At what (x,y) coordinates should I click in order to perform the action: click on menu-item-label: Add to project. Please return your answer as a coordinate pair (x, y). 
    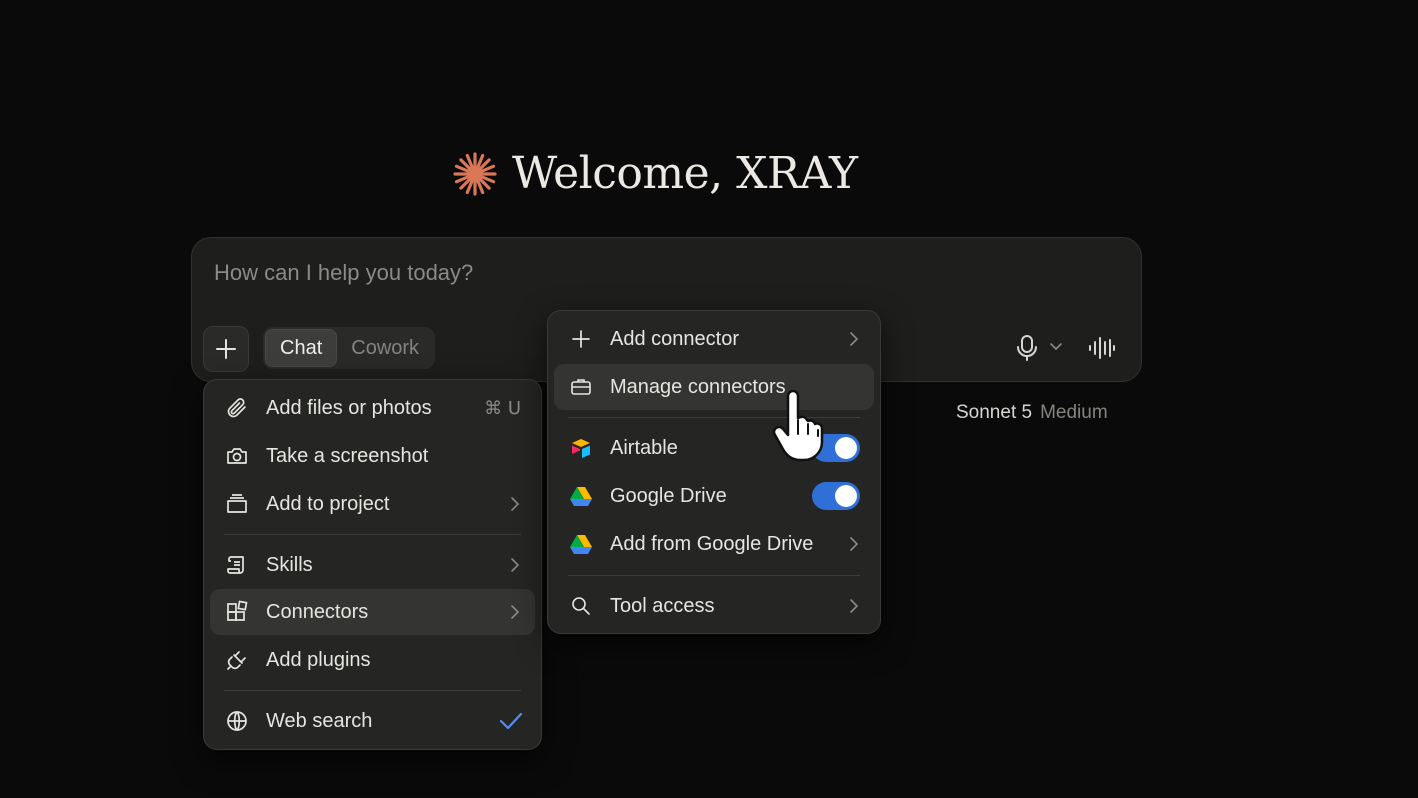
    Looking at the image, I should click on (328, 503).